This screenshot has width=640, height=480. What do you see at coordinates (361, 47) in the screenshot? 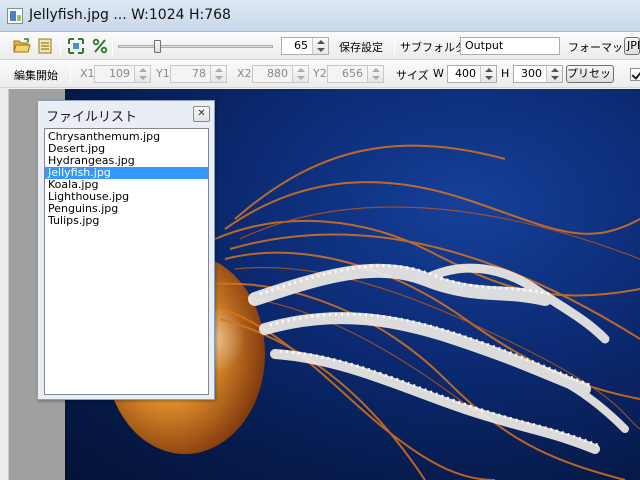
I see `save-settings-label: 保存設定` at bounding box center [361, 47].